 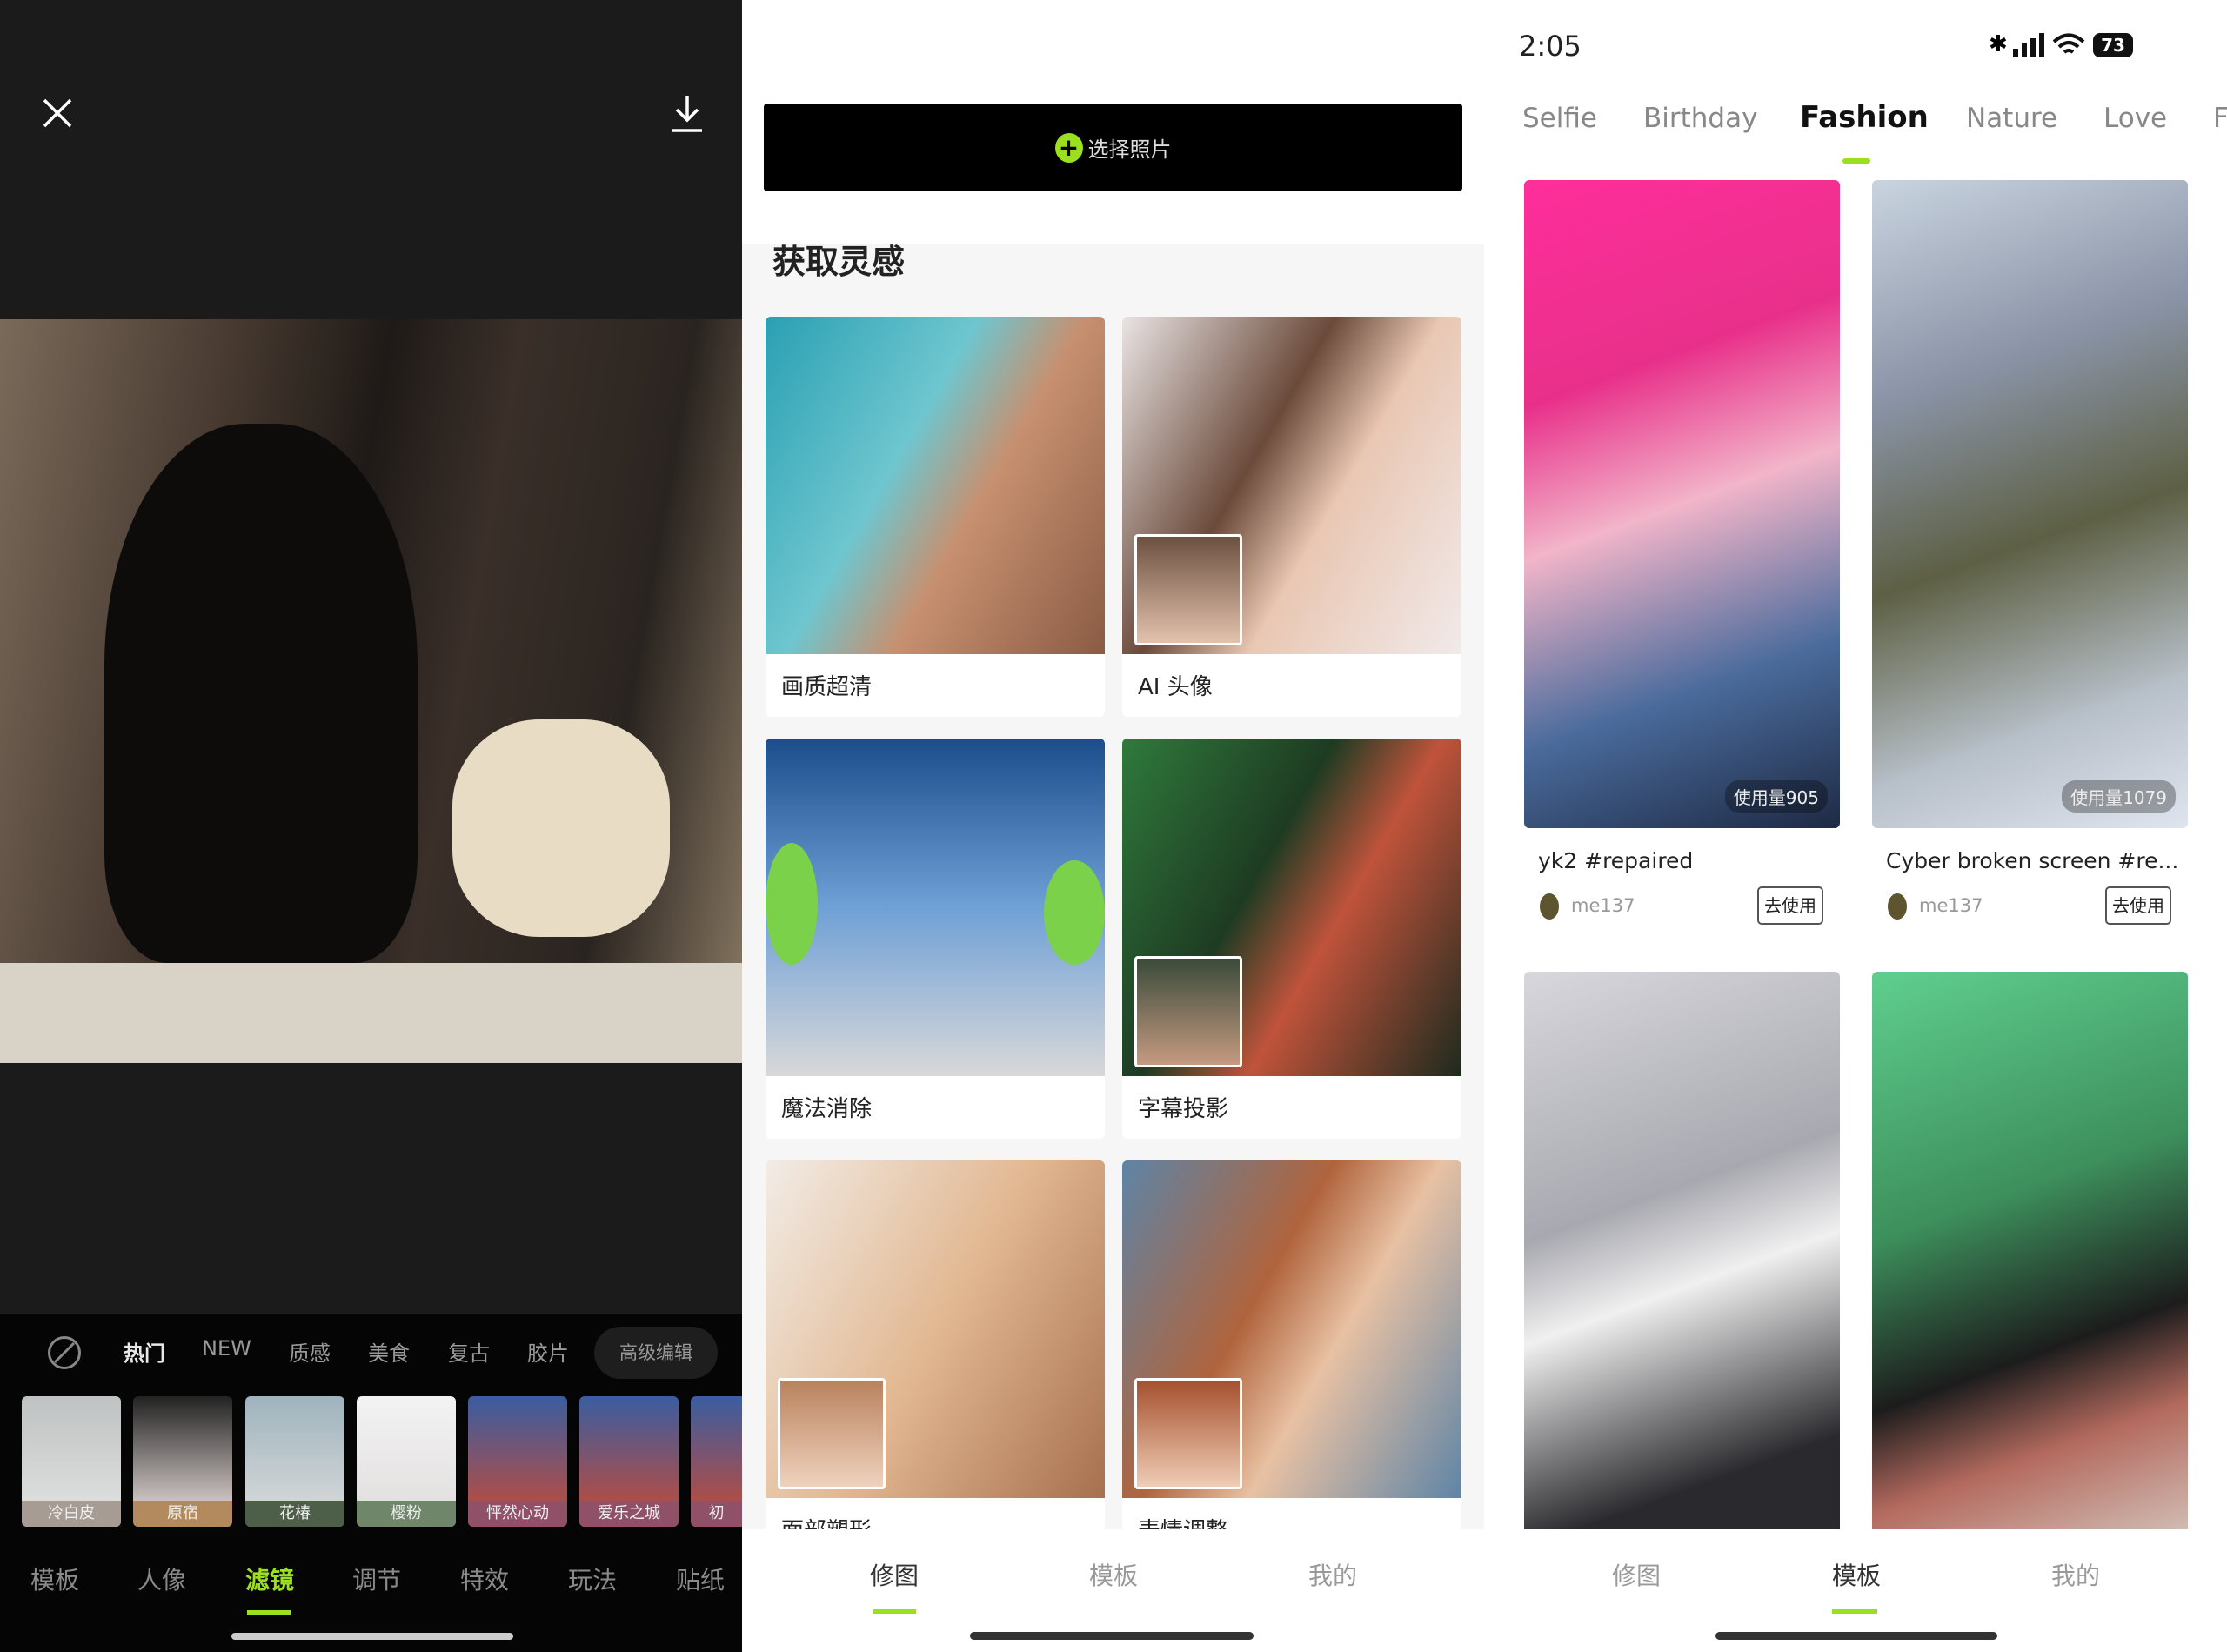 I want to click on filter-category-retro: 复古, so click(x=469, y=1351).